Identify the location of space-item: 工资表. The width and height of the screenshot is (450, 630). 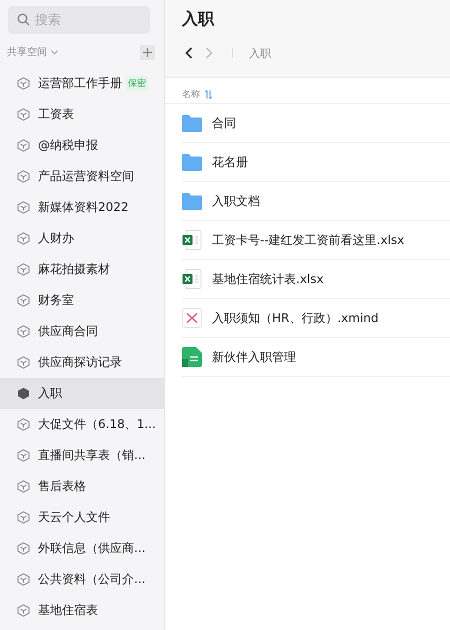
(82, 114).